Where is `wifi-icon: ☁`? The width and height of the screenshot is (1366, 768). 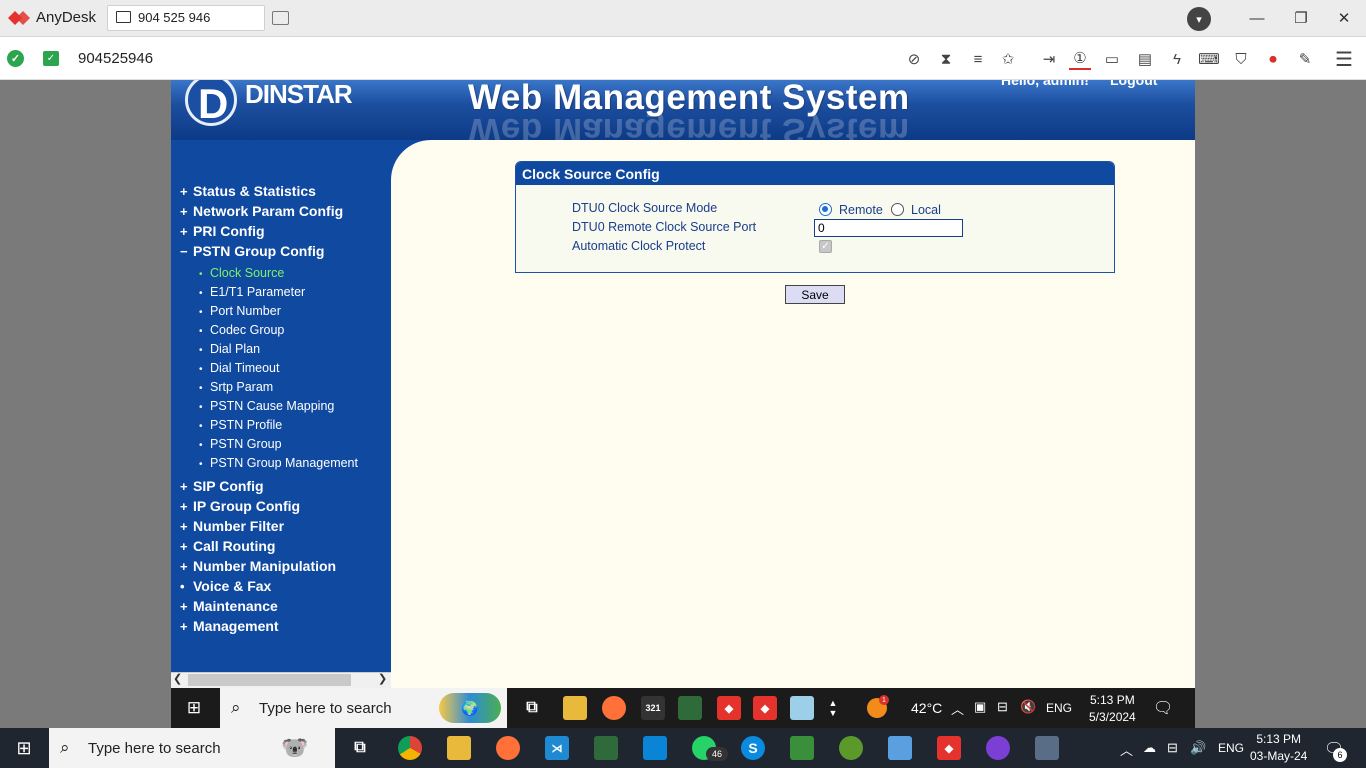 wifi-icon: ☁ is located at coordinates (1149, 748).